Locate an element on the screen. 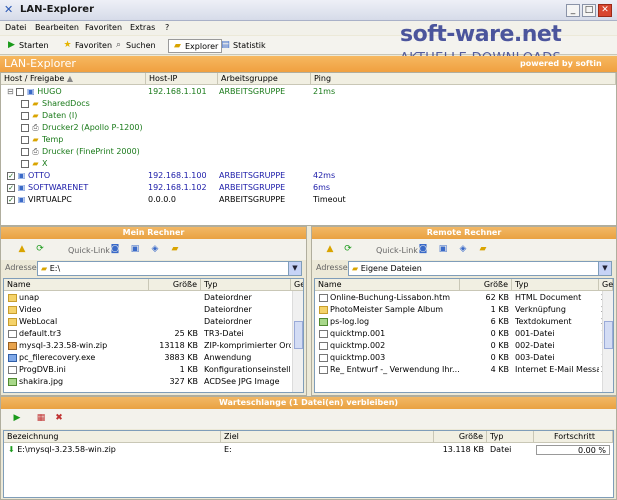 The width and height of the screenshot is (617, 500). file-row: VideoDateiordner2 is located at coordinates (153, 310).